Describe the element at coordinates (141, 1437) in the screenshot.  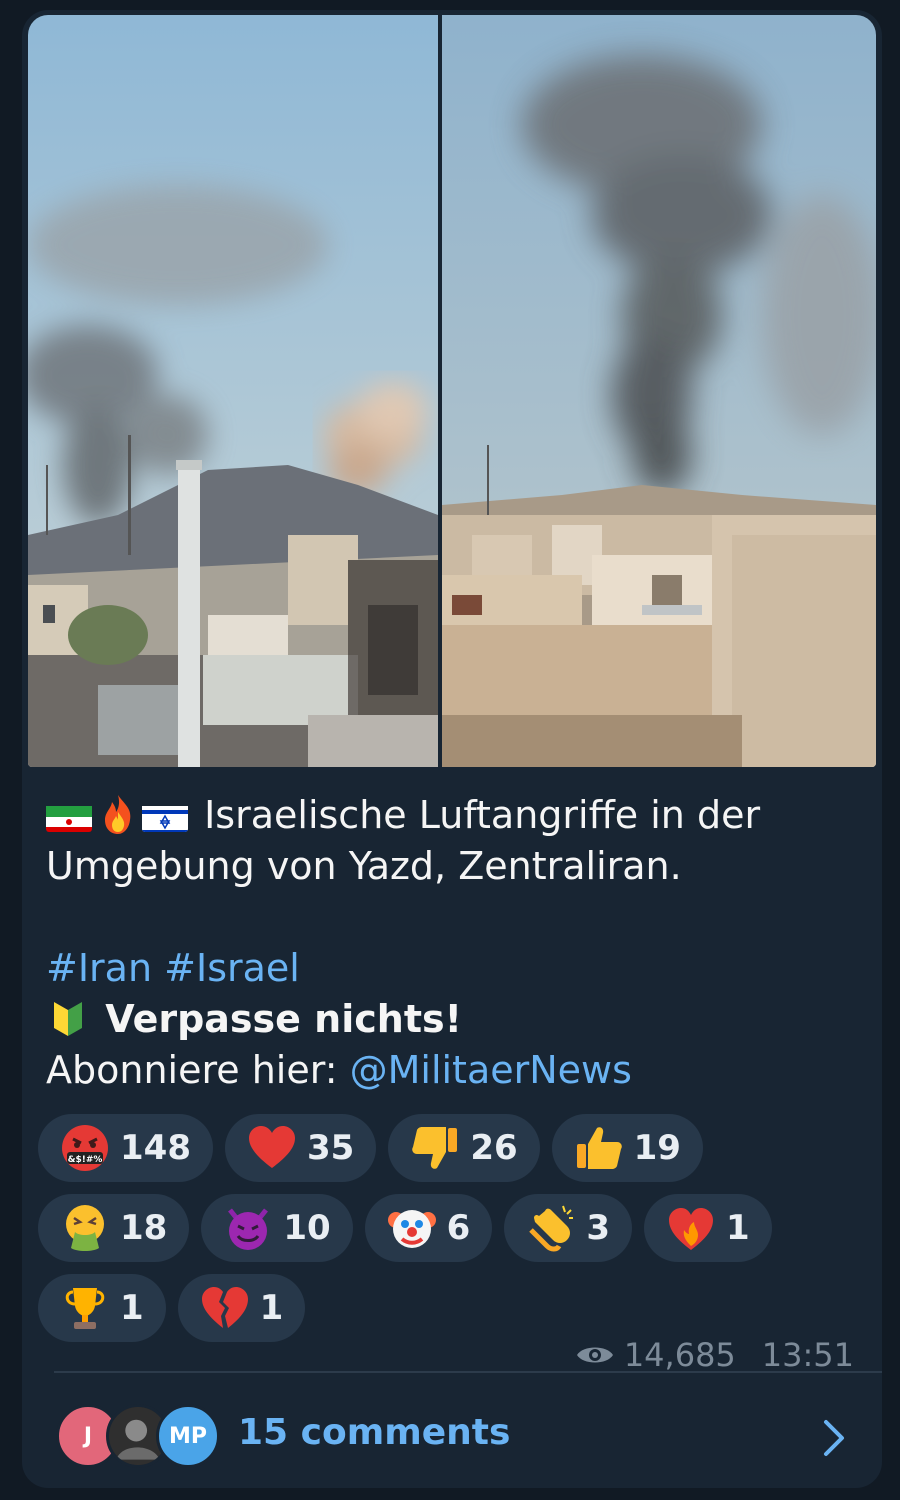
I see `commenter-avatars: J MP` at that location.